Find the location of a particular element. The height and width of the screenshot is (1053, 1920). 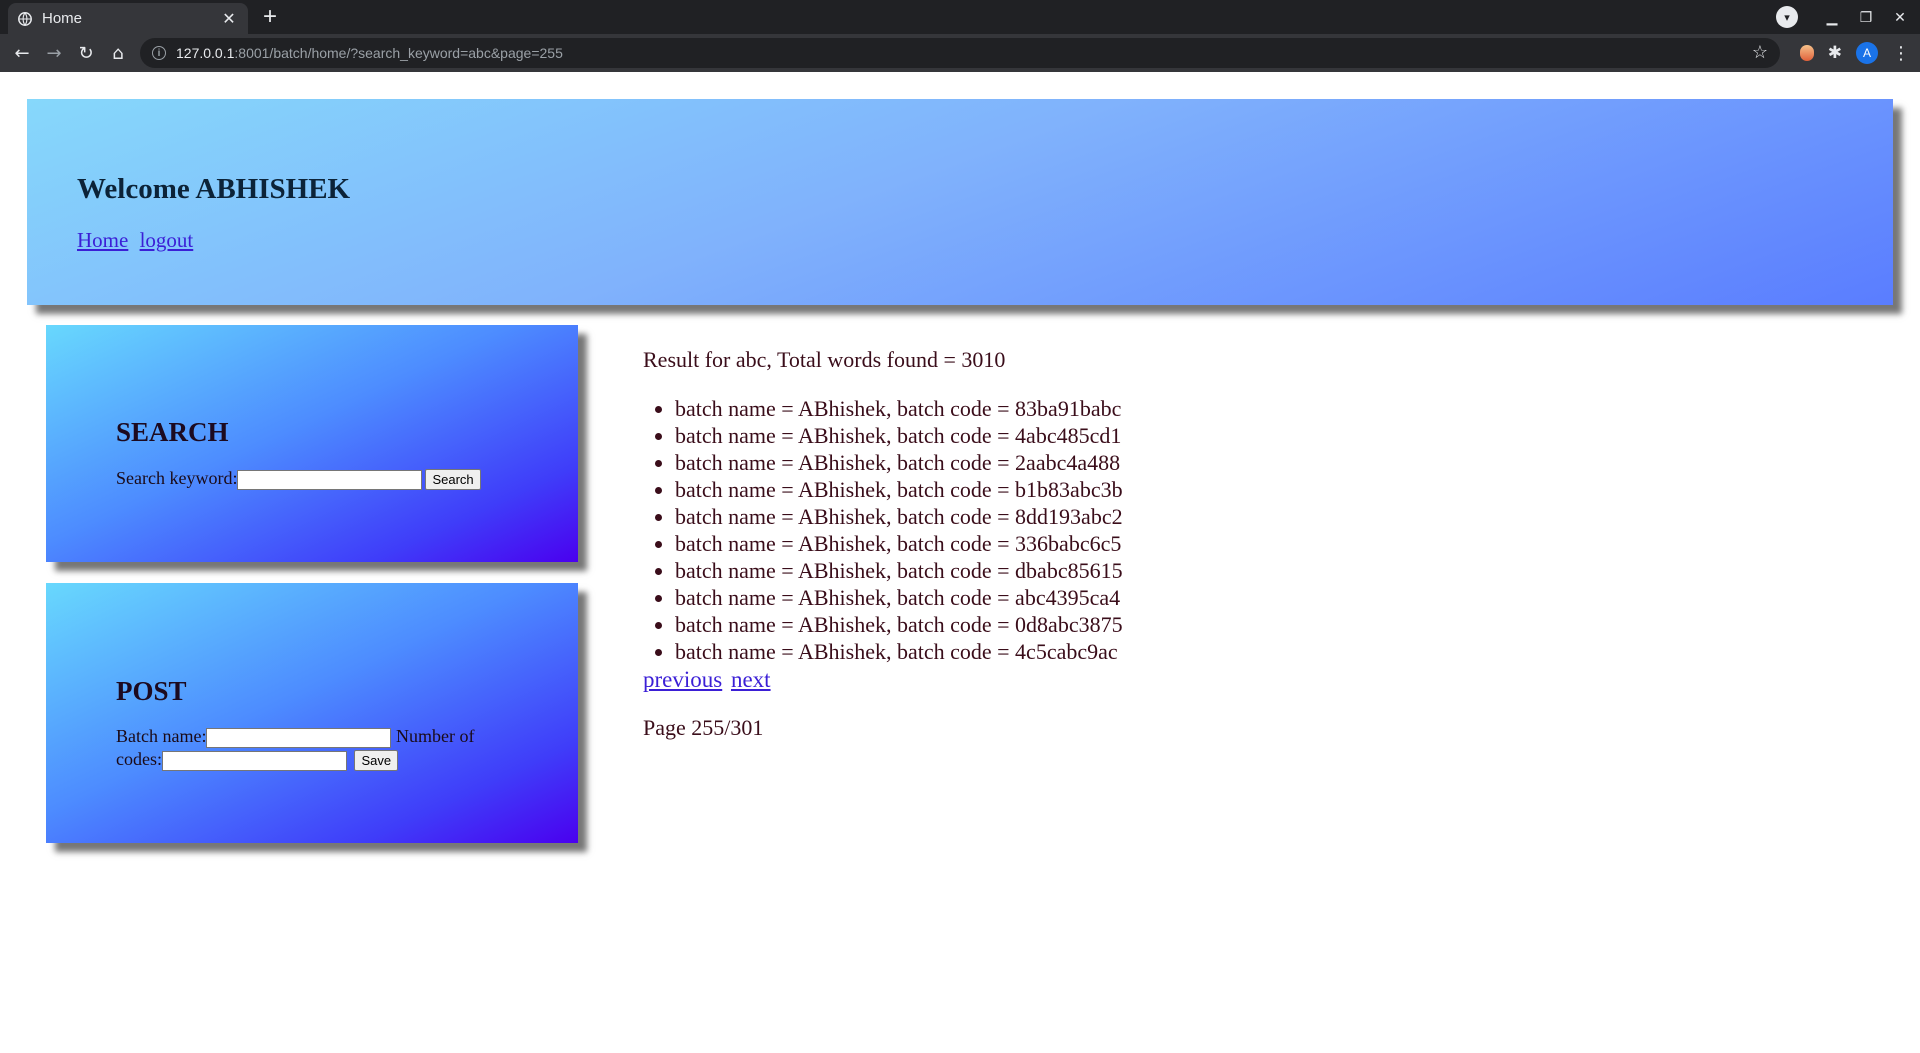

extension-icon is located at coordinates (1806, 53).